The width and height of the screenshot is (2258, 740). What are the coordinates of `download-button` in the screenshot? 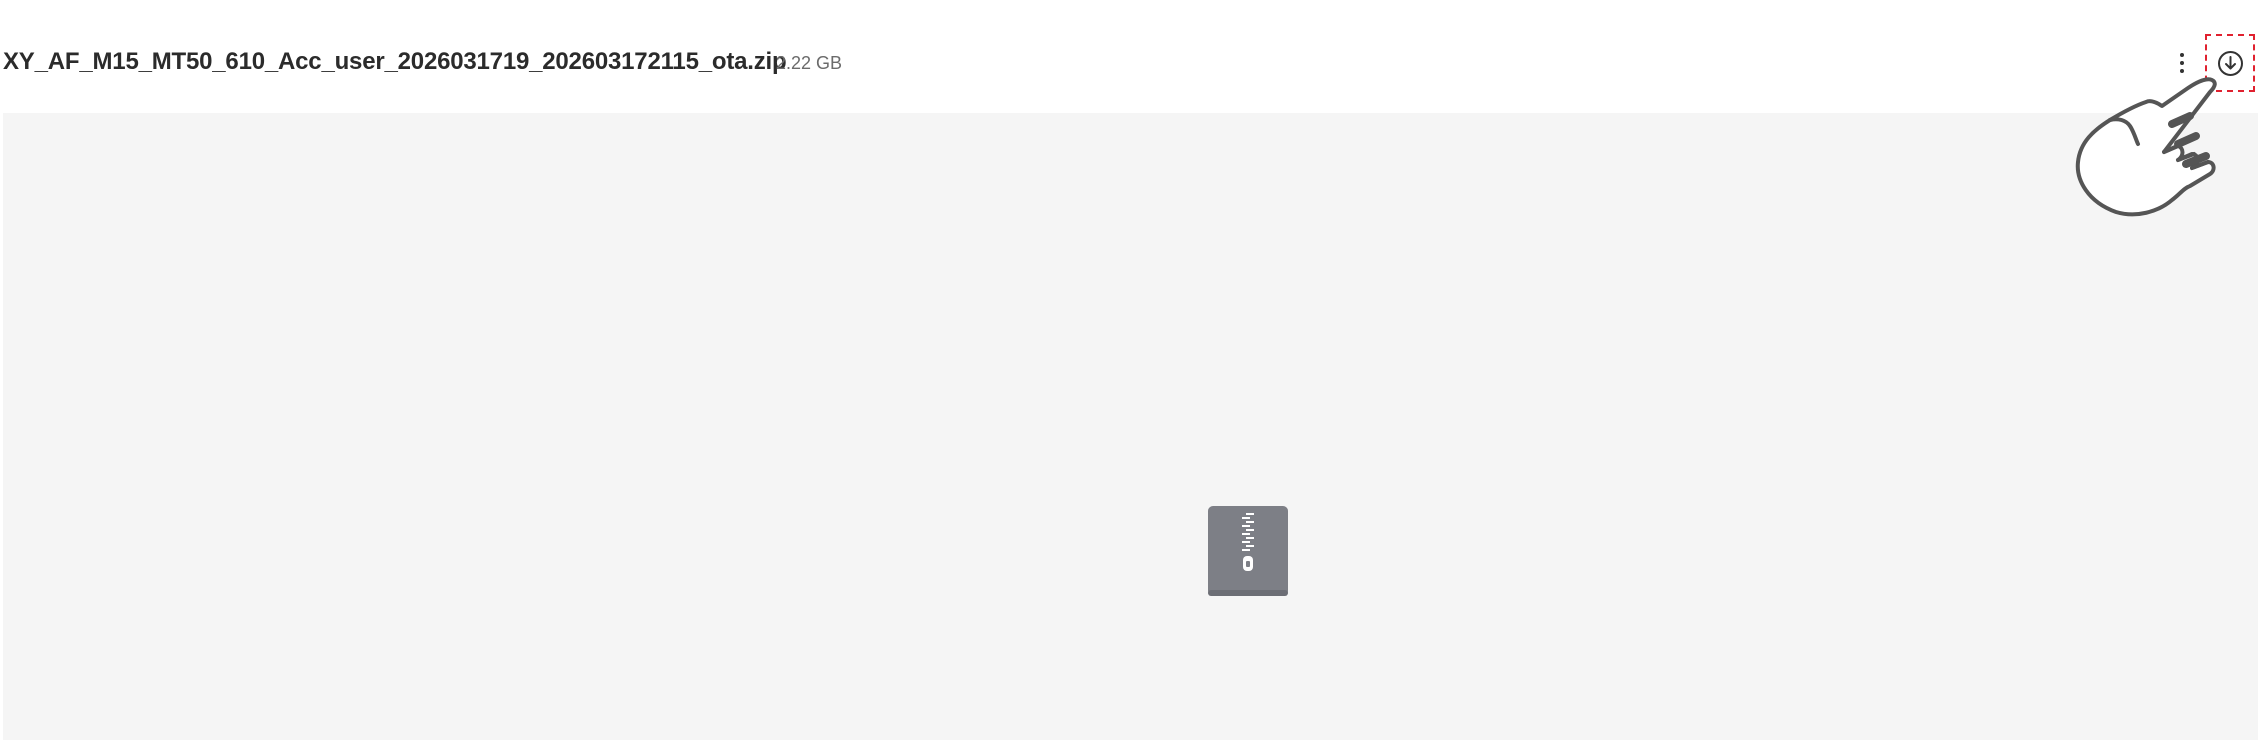 It's located at (2230, 63).